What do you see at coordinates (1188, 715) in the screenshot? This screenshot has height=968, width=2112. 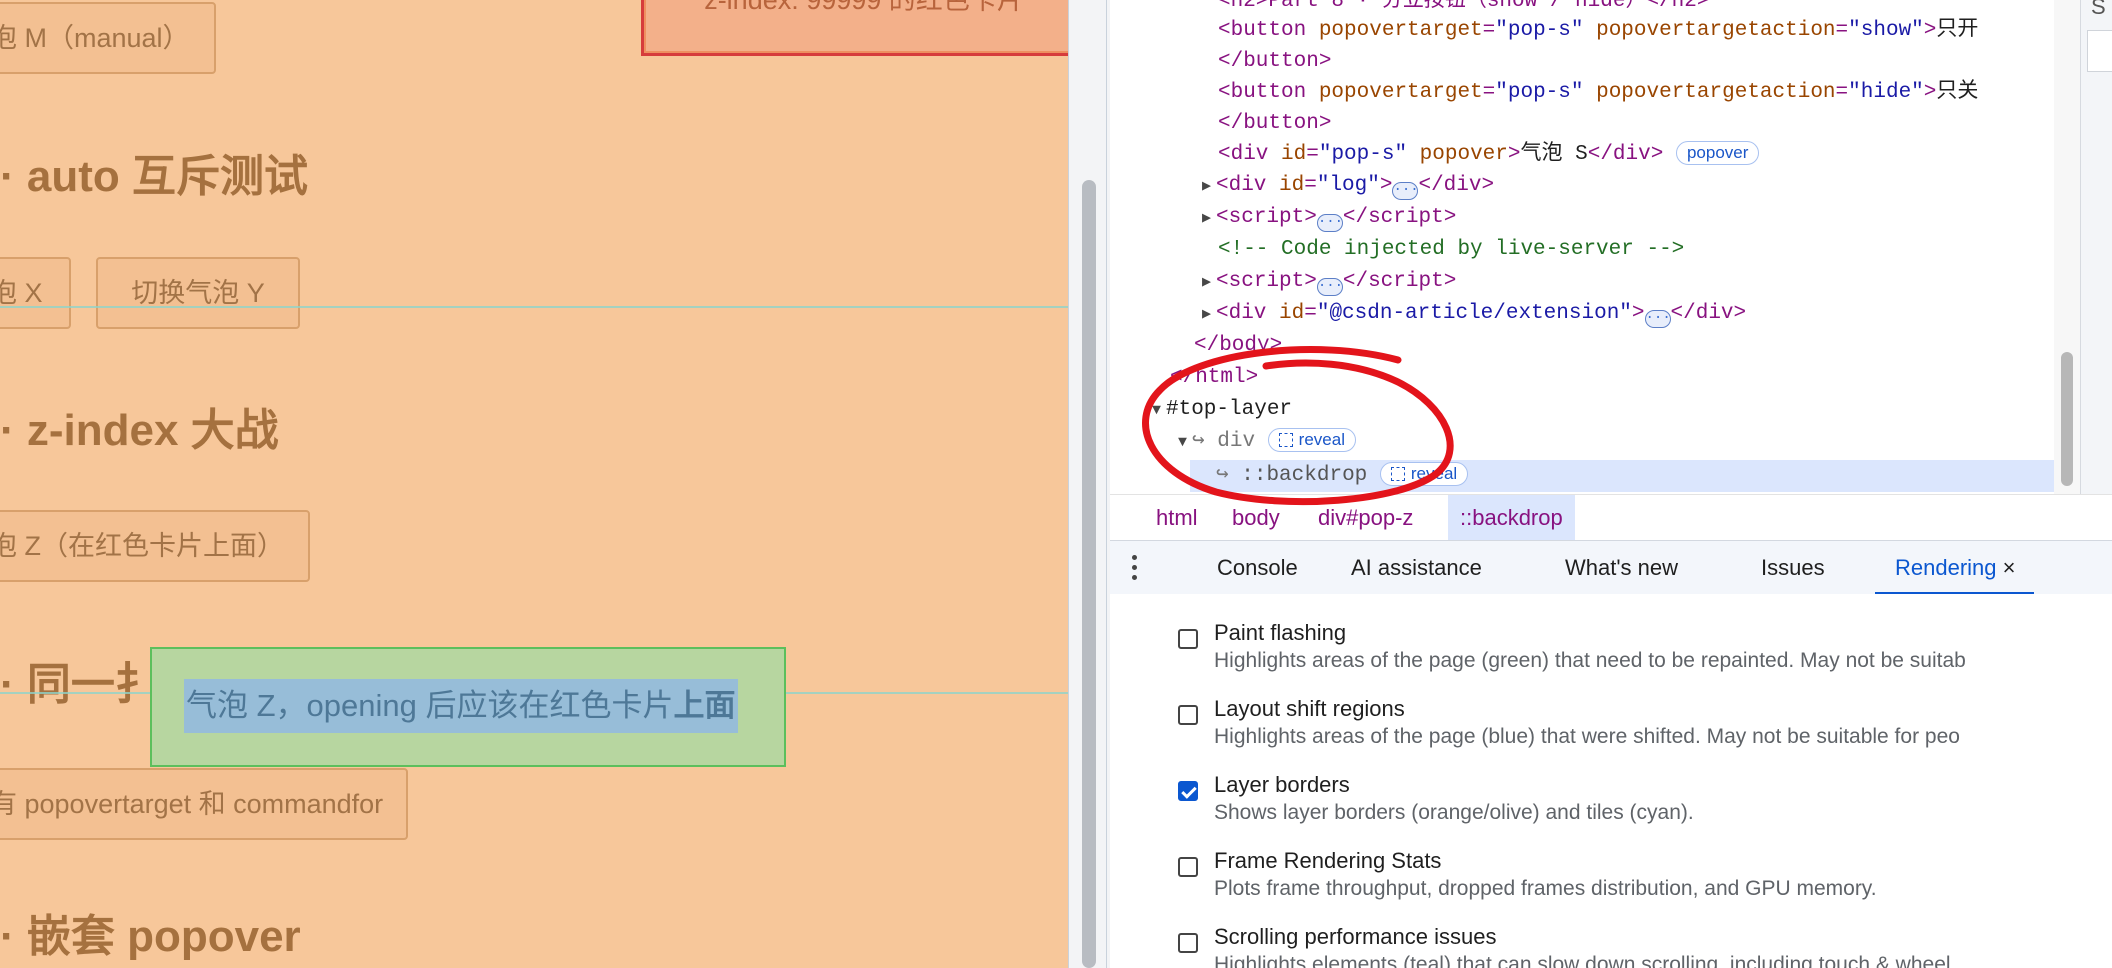 I see `layout-shift-checkbox` at bounding box center [1188, 715].